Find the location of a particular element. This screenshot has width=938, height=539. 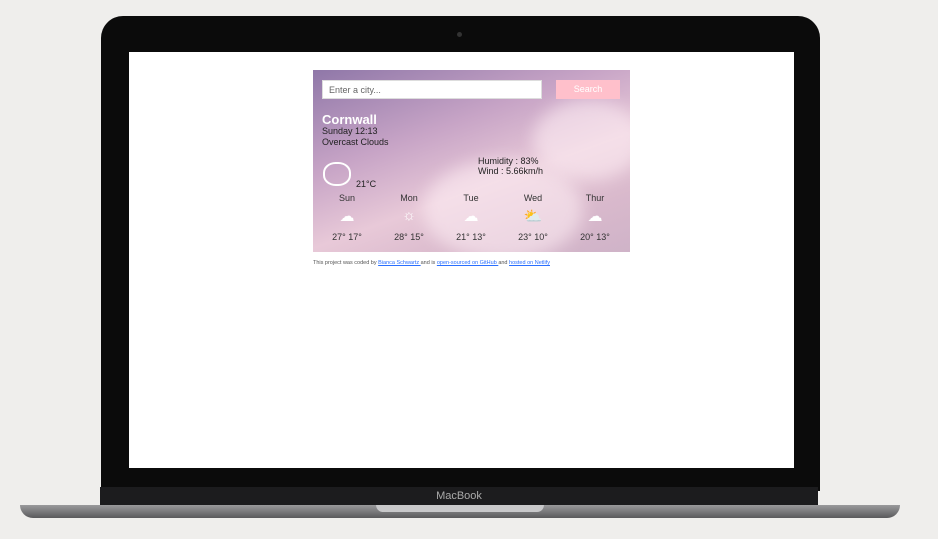

laptop-notch is located at coordinates (460, 508).